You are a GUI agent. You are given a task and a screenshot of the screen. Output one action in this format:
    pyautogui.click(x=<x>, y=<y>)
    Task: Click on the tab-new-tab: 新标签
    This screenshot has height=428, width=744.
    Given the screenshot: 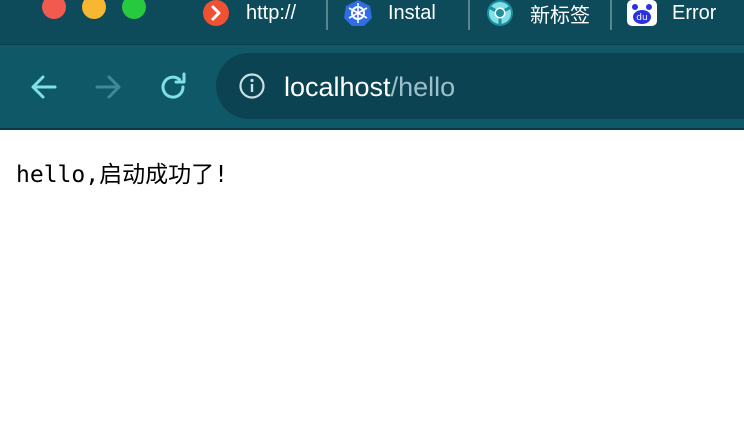 What is the action you would take?
    pyautogui.click(x=542, y=13)
    